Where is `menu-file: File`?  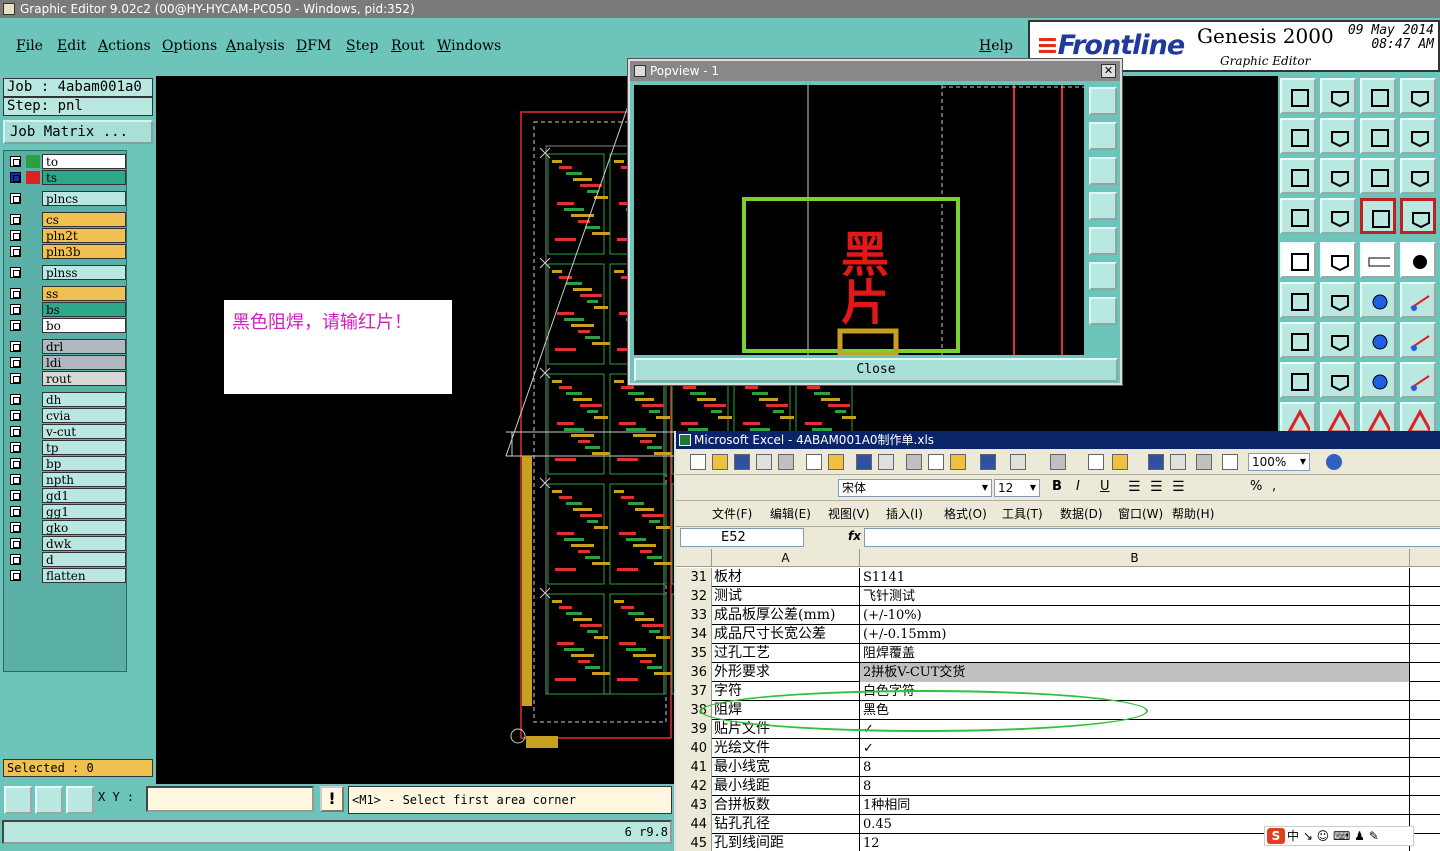 menu-file: File is located at coordinates (29, 46).